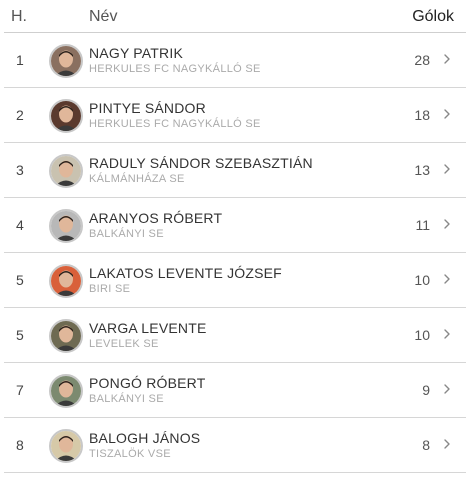  What do you see at coordinates (20, 445) in the screenshot?
I see `row-rank: 8` at bounding box center [20, 445].